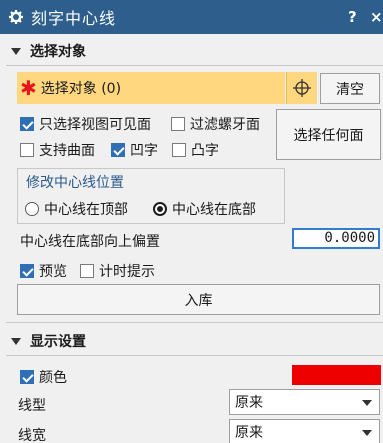  Describe the element at coordinates (86, 210) in the screenshot. I see `radio-top-label: 中心线在顶部` at that location.